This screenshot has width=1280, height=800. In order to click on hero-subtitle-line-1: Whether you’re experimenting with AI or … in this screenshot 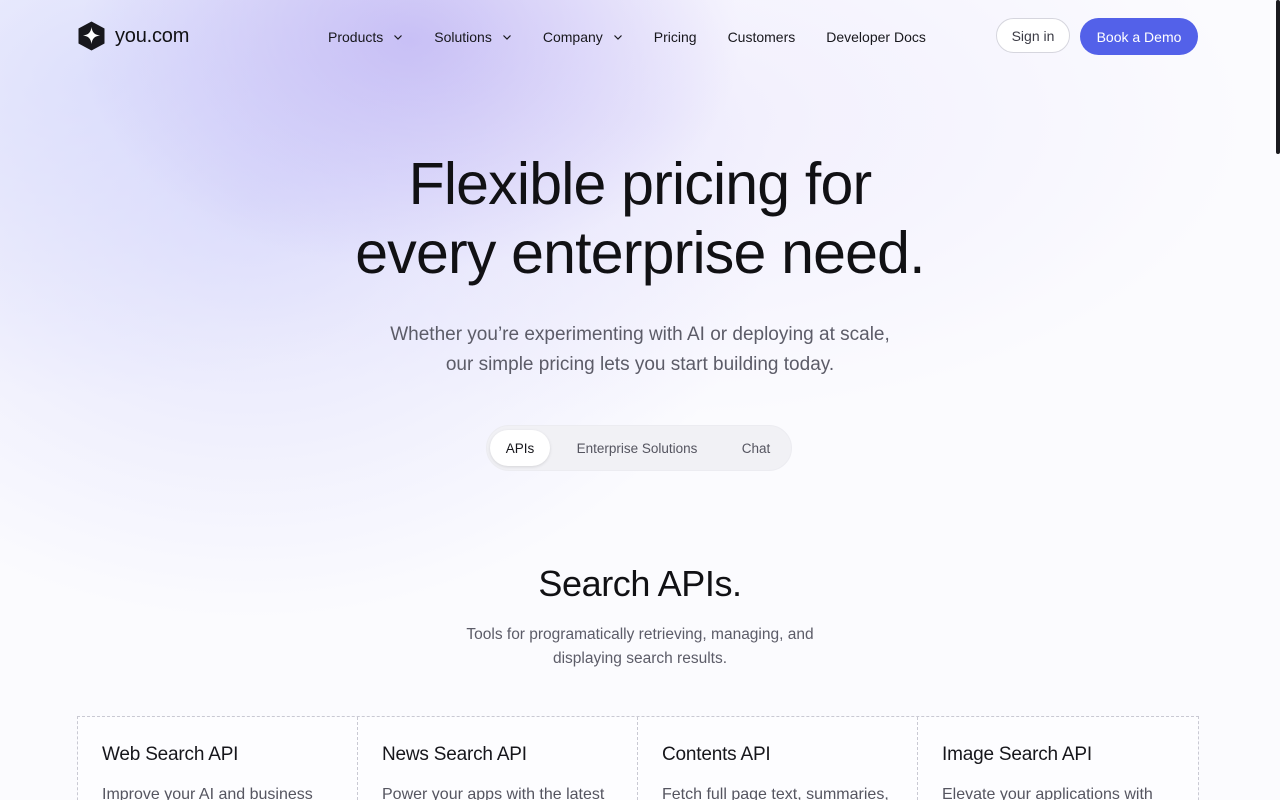, I will do `click(640, 334)`.